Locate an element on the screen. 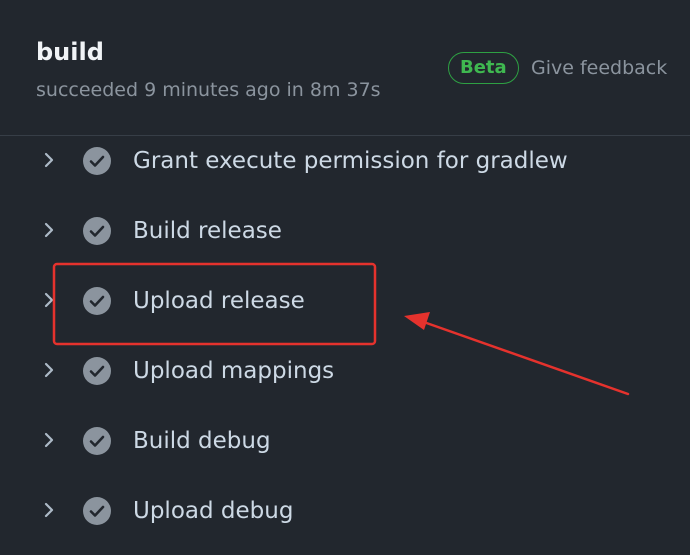  step-grant-execute-permission: Grant execute permission for gradlew is located at coordinates (345, 161).